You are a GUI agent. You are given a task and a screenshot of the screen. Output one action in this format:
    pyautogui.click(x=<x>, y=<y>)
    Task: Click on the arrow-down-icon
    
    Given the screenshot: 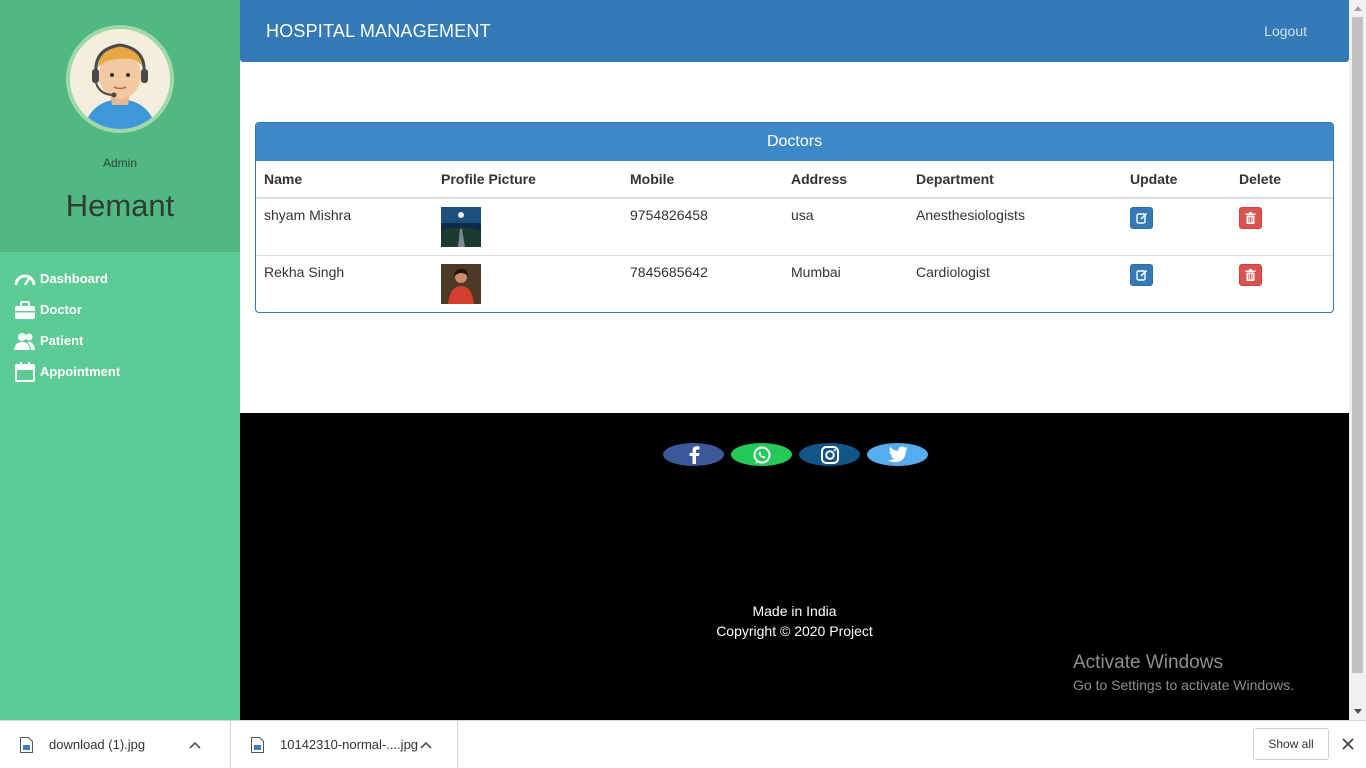 What is the action you would take?
    pyautogui.click(x=1357, y=711)
    